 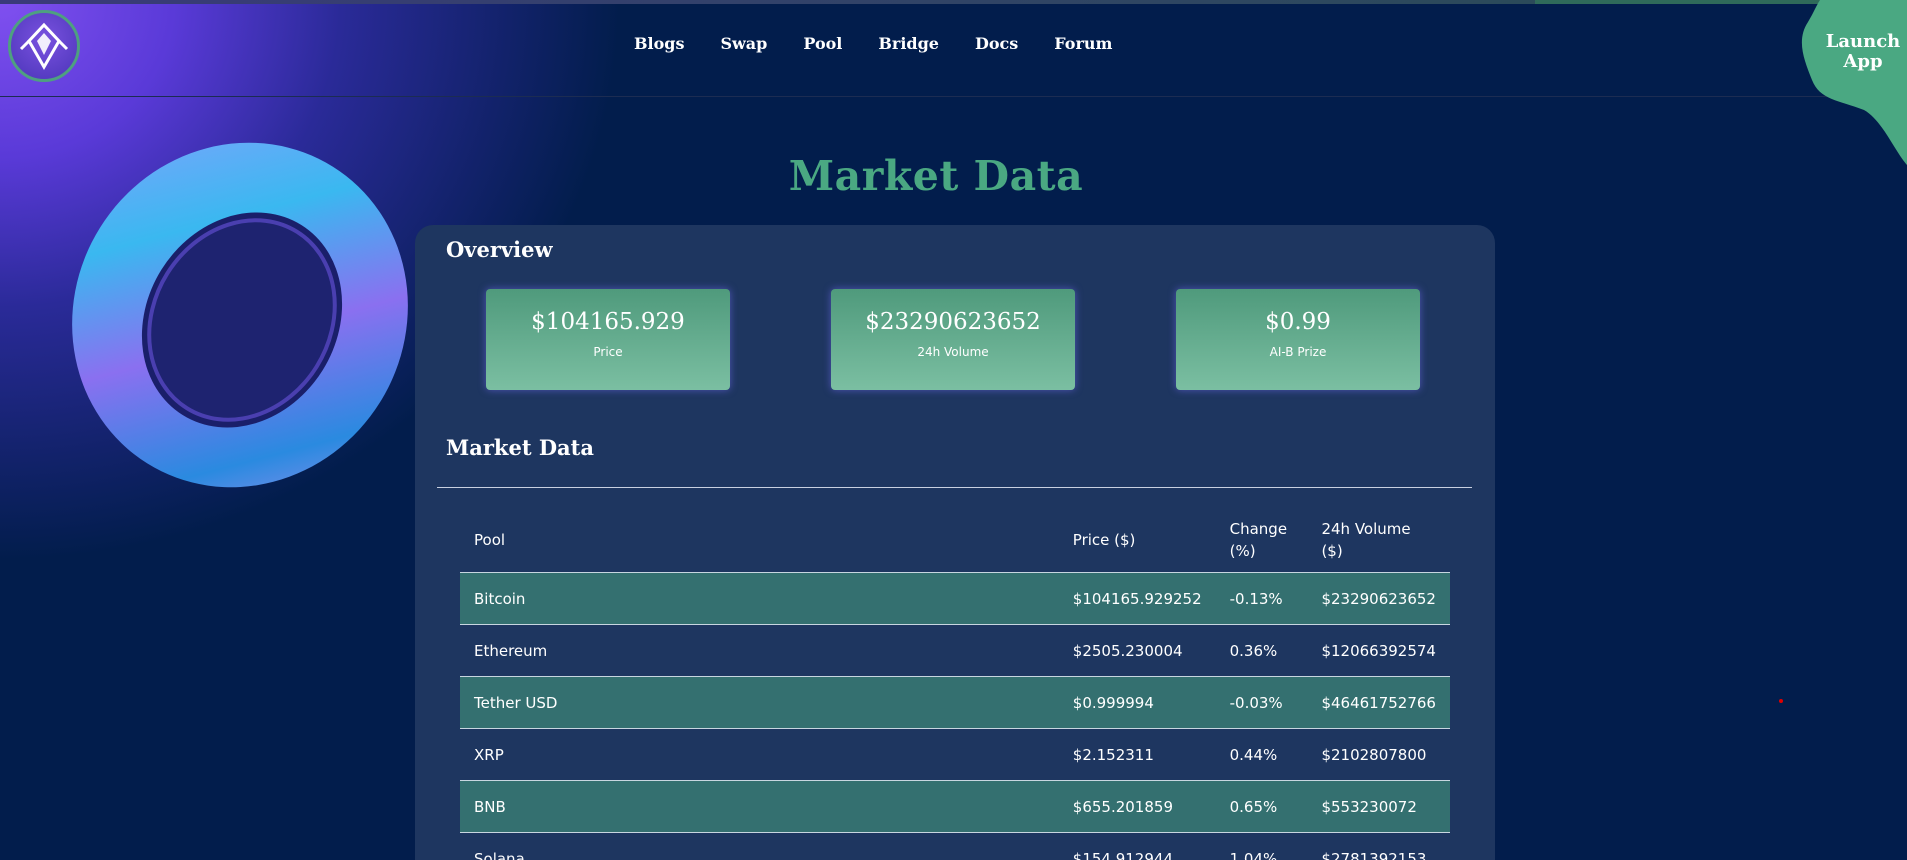 What do you see at coordinates (953, 322) in the screenshot?
I see `volume-card-value: $23290623652` at bounding box center [953, 322].